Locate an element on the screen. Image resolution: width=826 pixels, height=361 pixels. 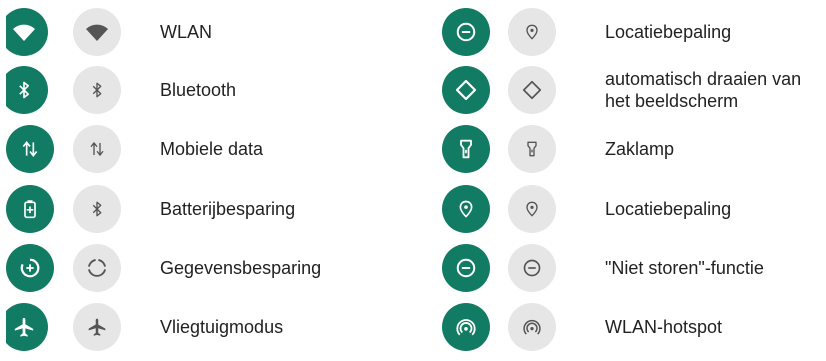
airplane-mode-off-tile is located at coordinates (97, 327).